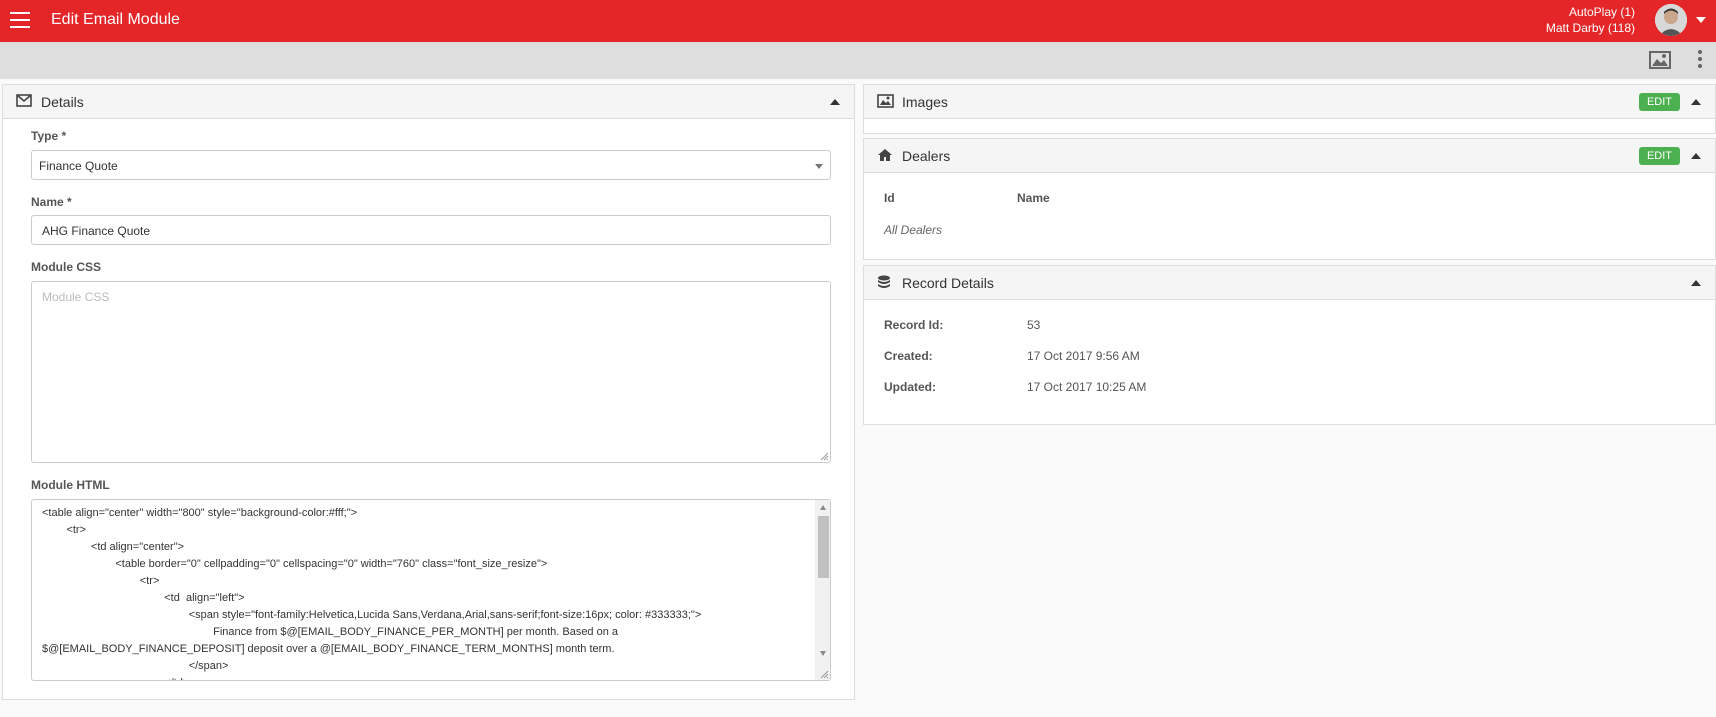 The height and width of the screenshot is (717, 1716). Describe the element at coordinates (431, 372) in the screenshot. I see `module-css-textarea: Module CSS` at that location.